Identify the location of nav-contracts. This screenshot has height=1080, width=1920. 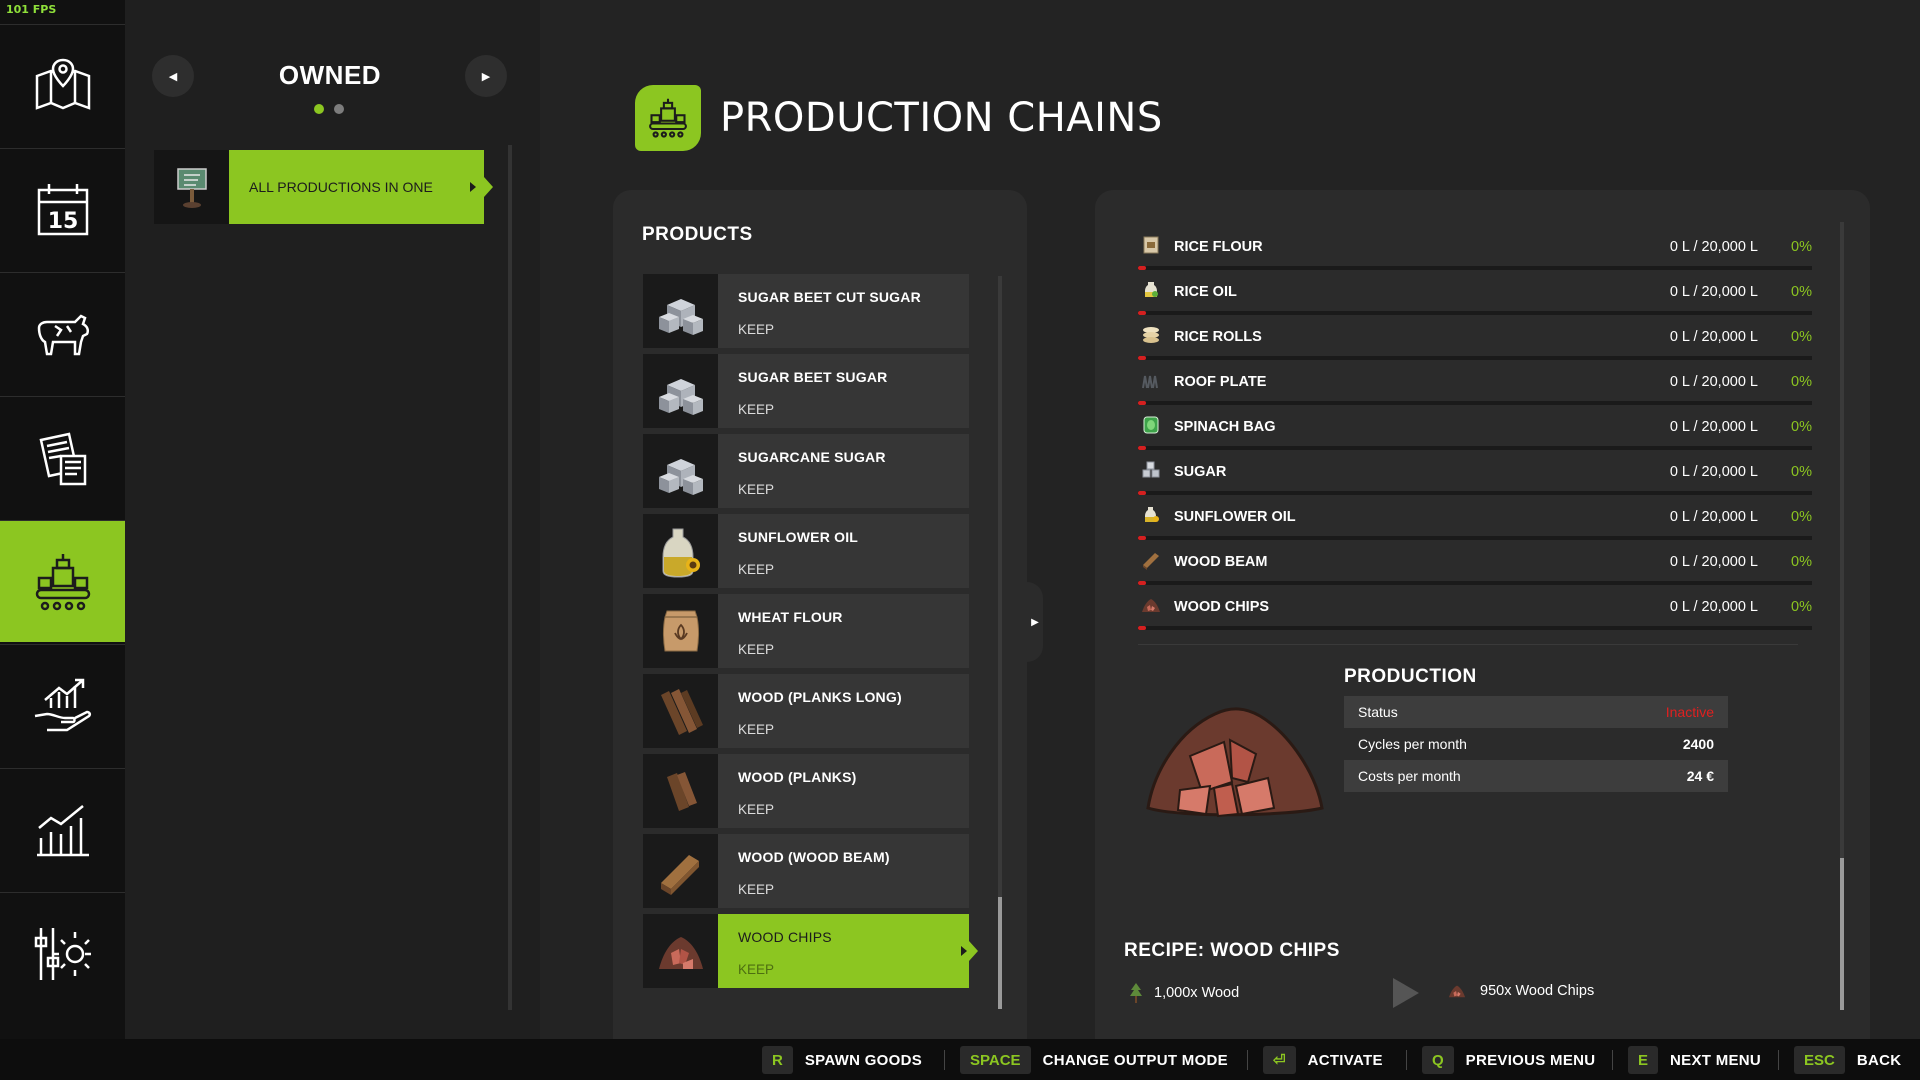
(62, 457).